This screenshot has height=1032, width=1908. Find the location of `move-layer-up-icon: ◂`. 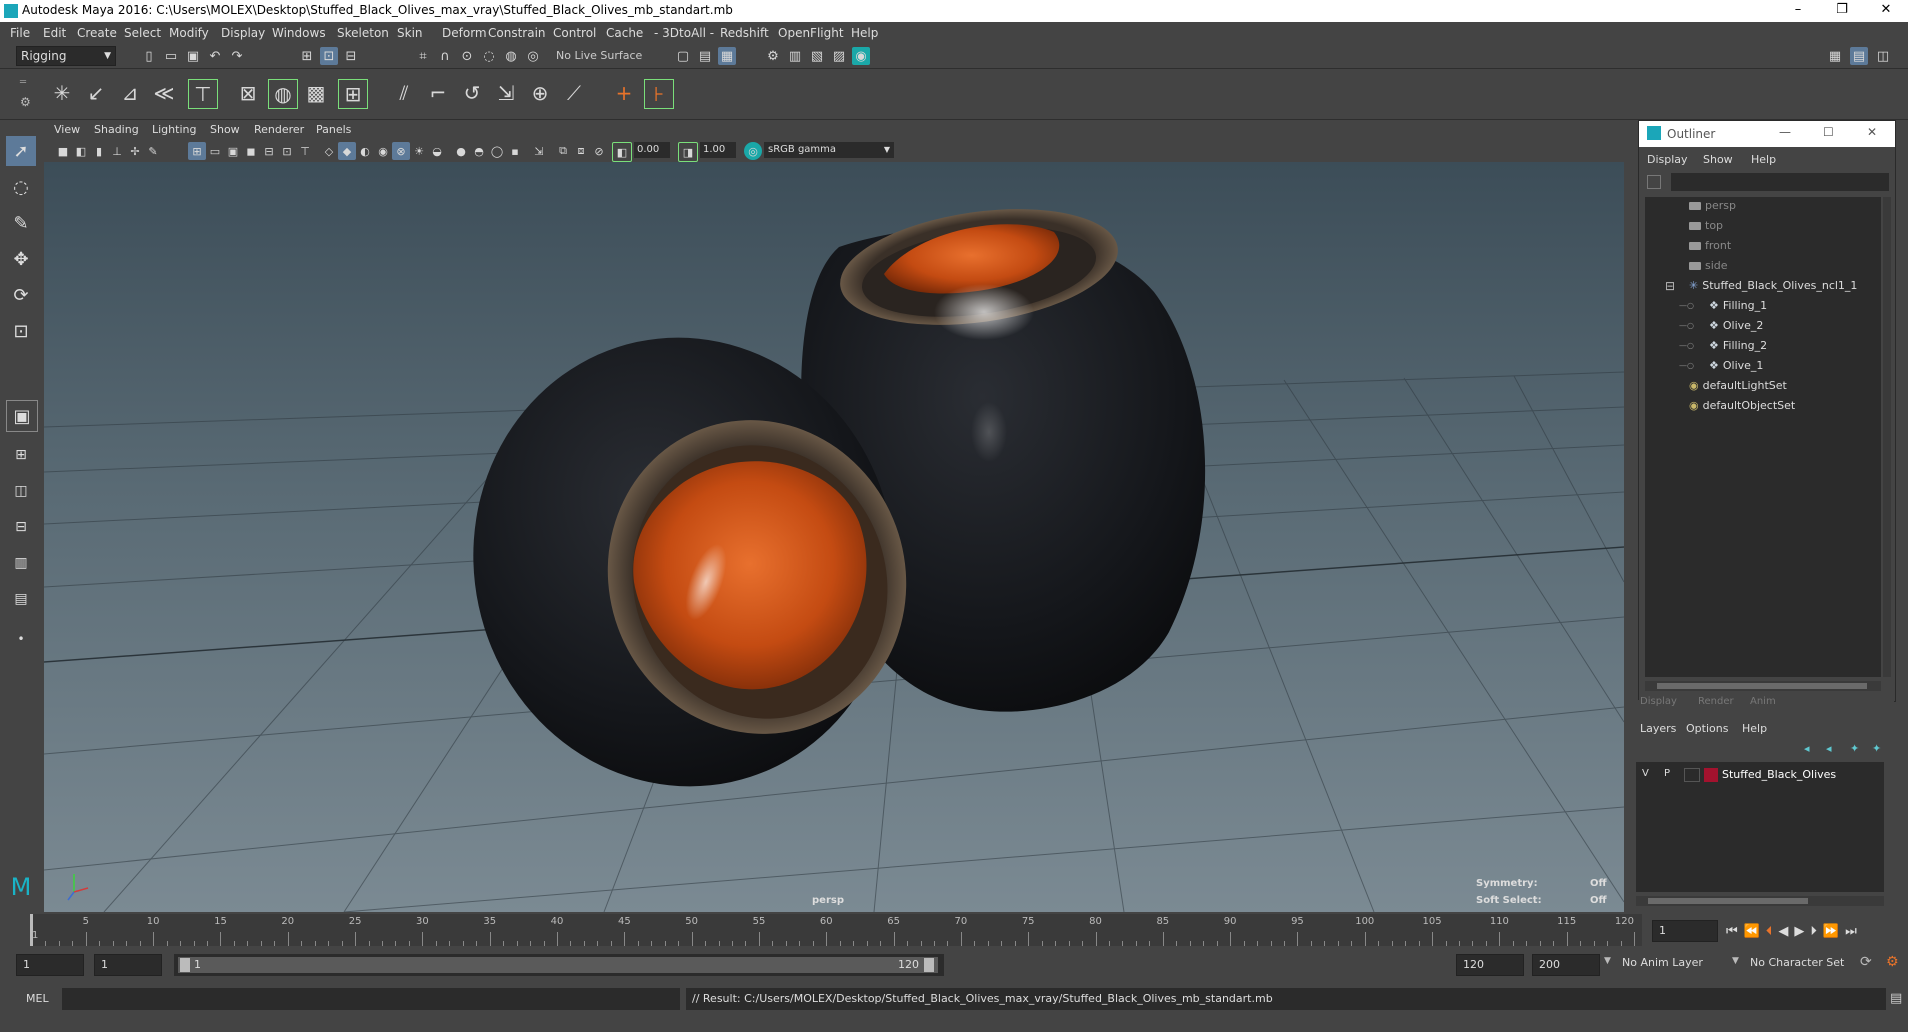

move-layer-up-icon: ◂ is located at coordinates (1807, 748).